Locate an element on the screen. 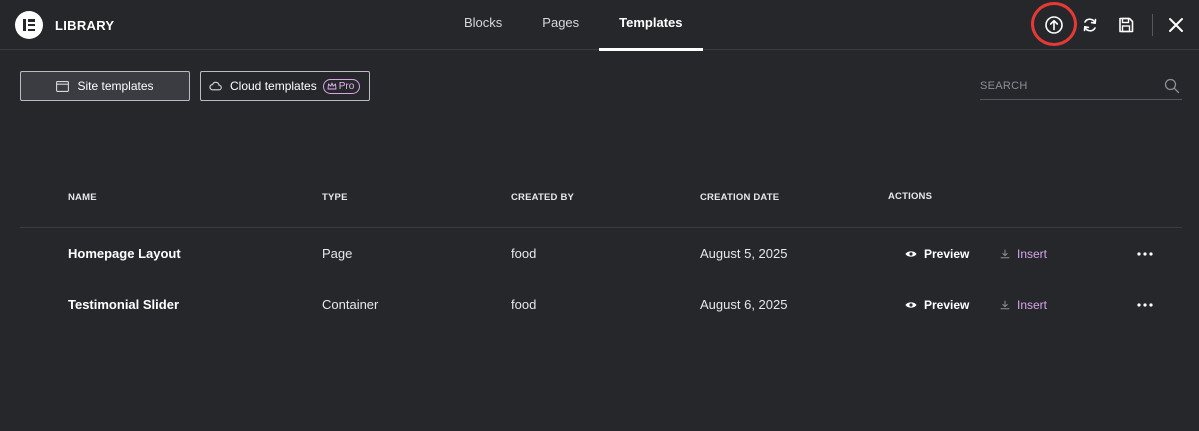 This screenshot has height=431, width=1199. column-header-actions: ACTIONS is located at coordinates (910, 196).